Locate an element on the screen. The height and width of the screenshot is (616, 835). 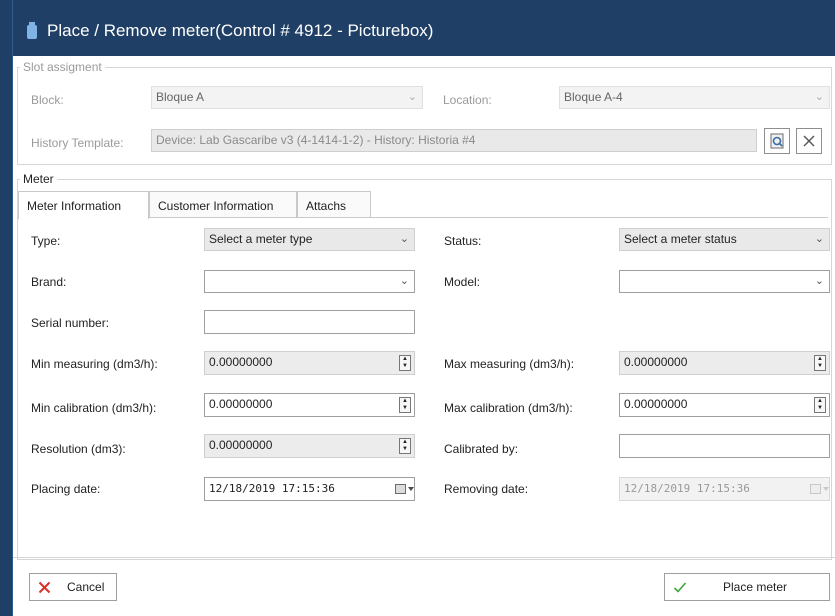
placing-date-picker: 12/18/2019 17:15:36 is located at coordinates (309, 489).